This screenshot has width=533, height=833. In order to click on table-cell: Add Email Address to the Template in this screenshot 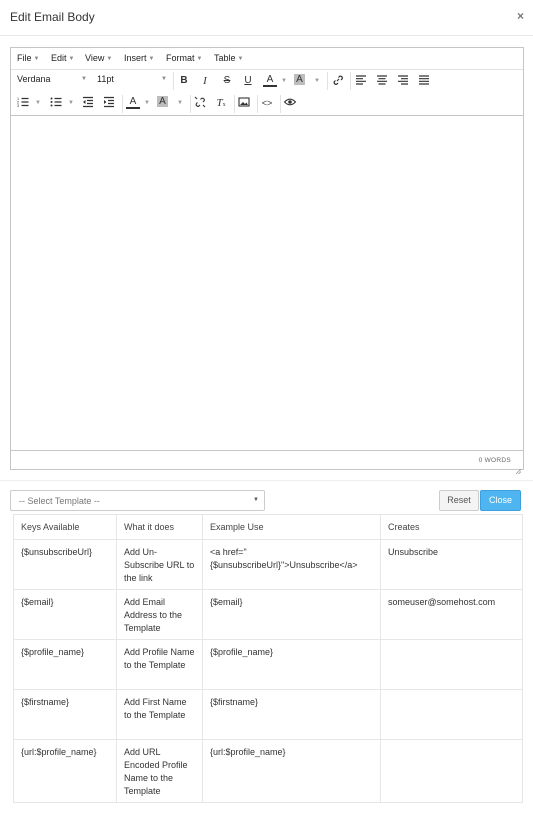, I will do `click(159, 614)`.